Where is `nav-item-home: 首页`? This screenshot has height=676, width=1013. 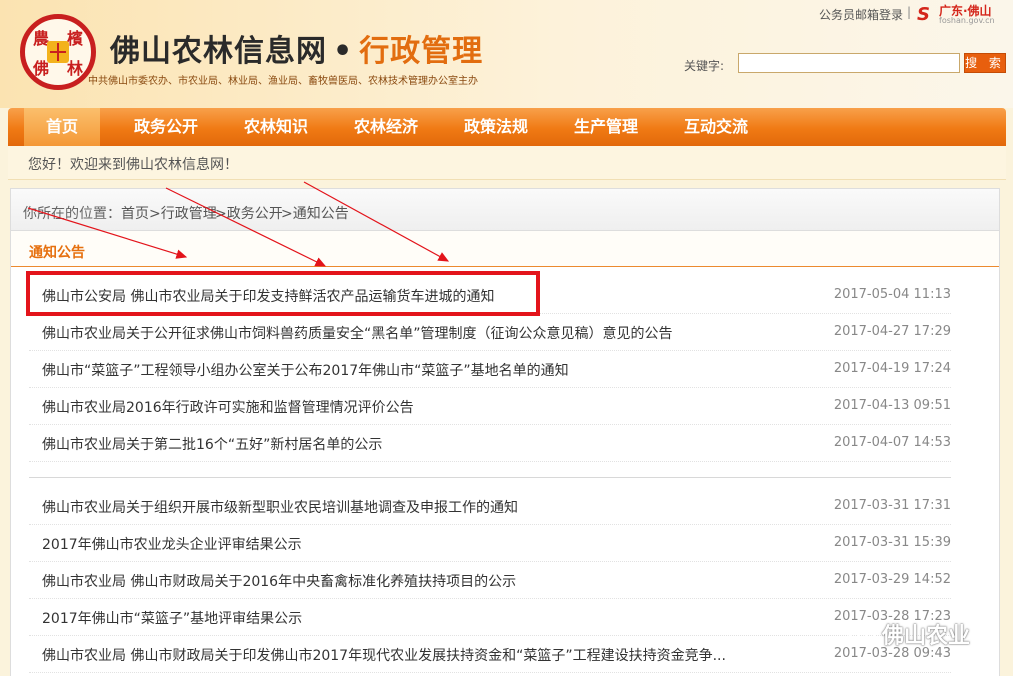
nav-item-home: 首页 is located at coordinates (62, 127).